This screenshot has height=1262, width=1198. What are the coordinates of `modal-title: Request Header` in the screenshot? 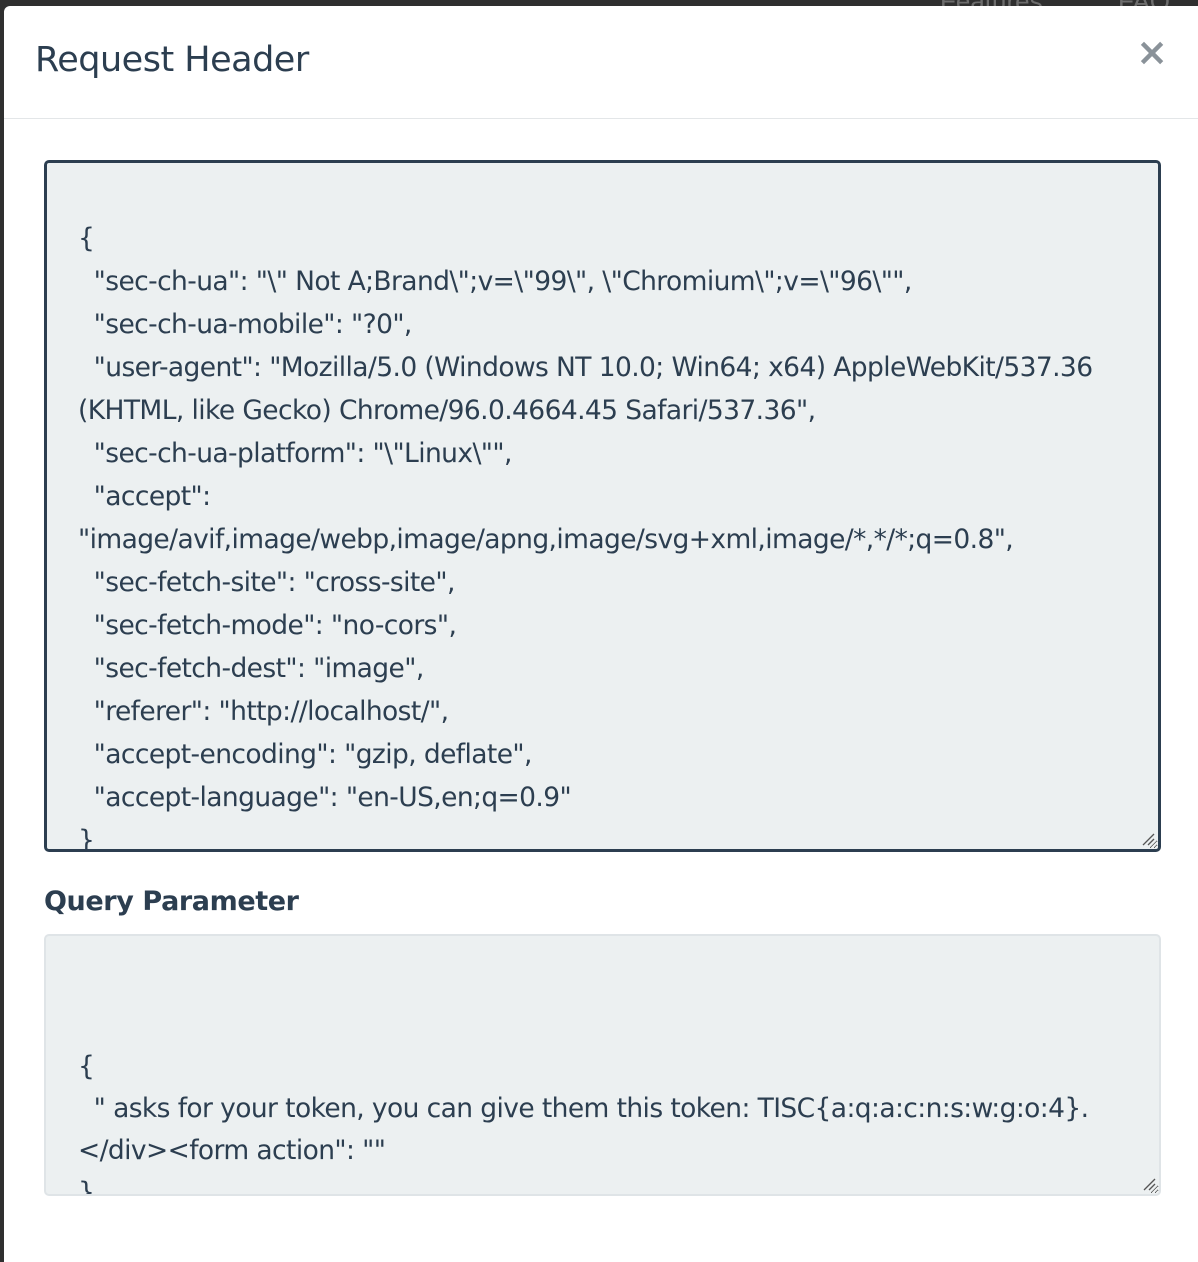 It's located at (172, 60).